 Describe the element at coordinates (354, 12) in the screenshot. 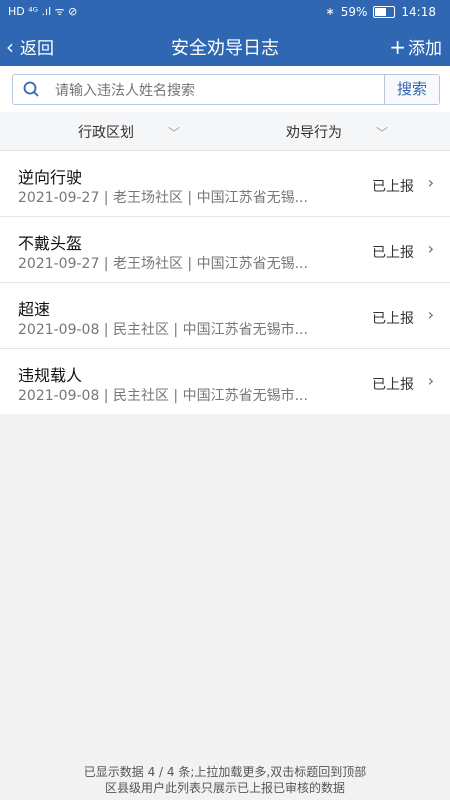

I see `battery-percent: 59%` at that location.